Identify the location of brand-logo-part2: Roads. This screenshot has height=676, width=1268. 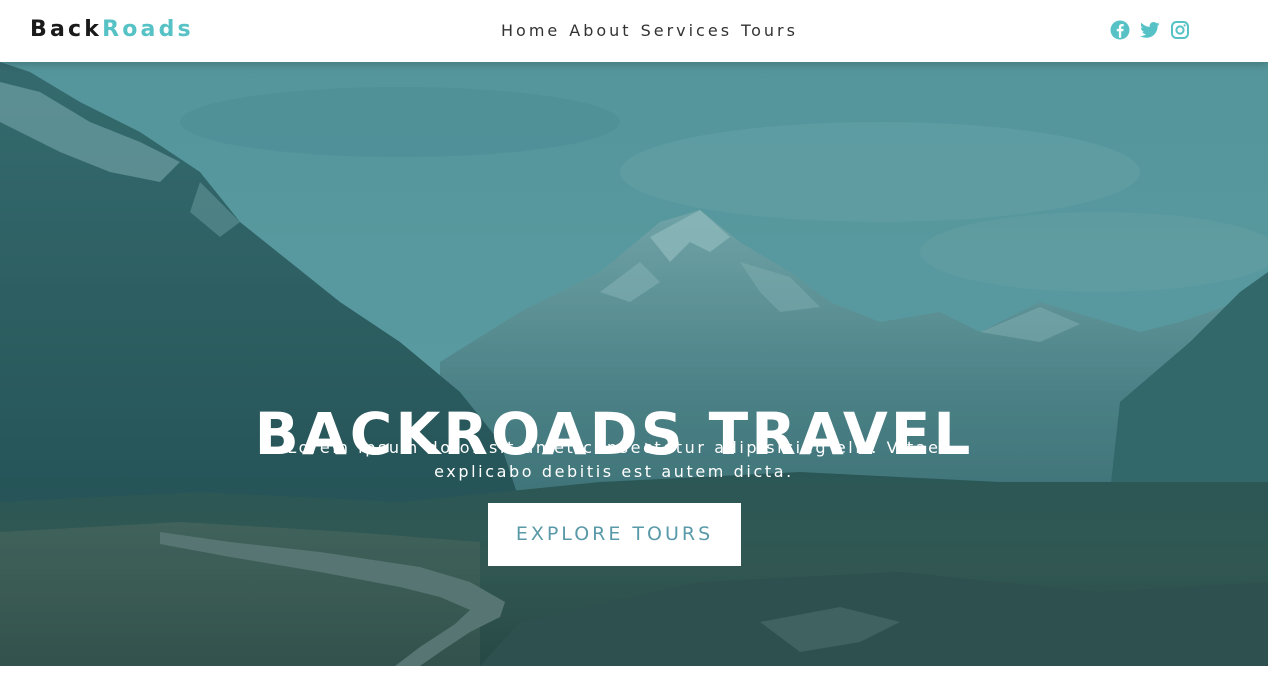
(148, 29).